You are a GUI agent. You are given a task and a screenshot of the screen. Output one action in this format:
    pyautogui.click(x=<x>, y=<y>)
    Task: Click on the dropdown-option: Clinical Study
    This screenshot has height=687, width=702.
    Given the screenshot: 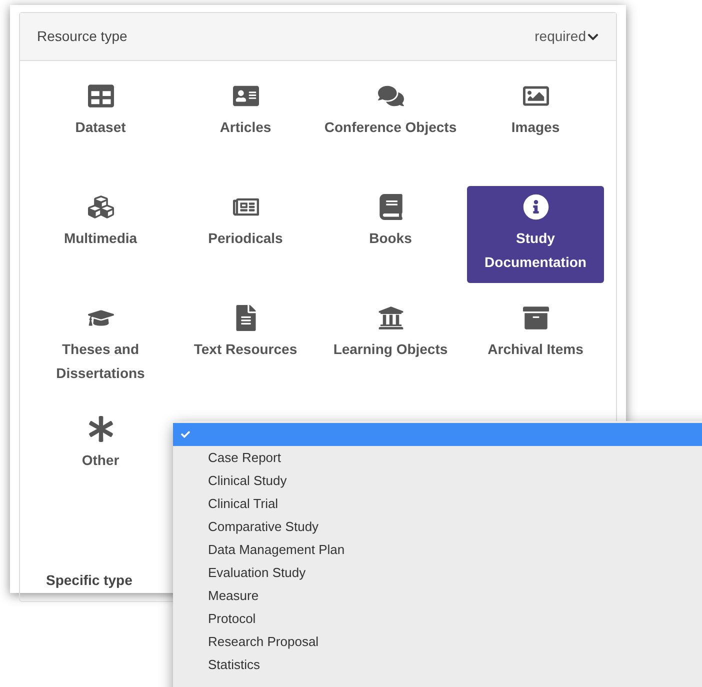 What is the action you would take?
    pyautogui.click(x=437, y=480)
    